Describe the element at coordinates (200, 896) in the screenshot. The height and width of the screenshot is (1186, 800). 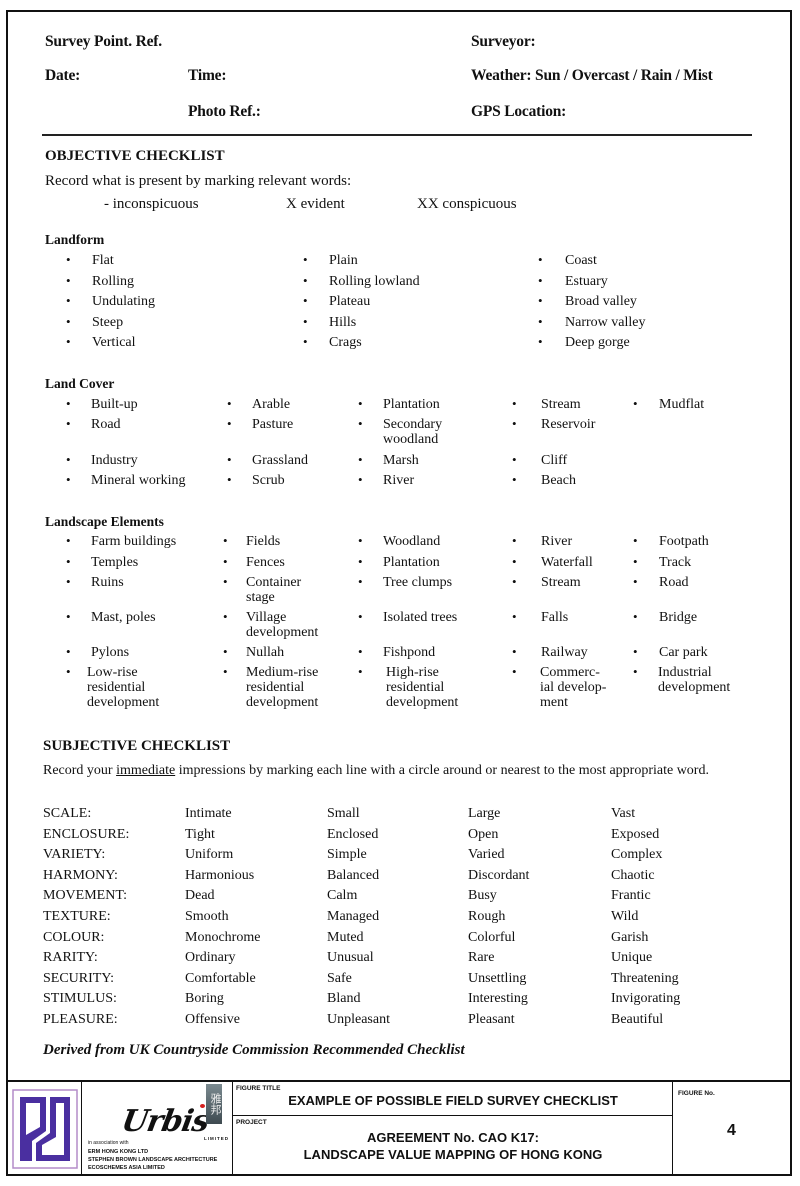
I see `subjective-option: Dead` at that location.